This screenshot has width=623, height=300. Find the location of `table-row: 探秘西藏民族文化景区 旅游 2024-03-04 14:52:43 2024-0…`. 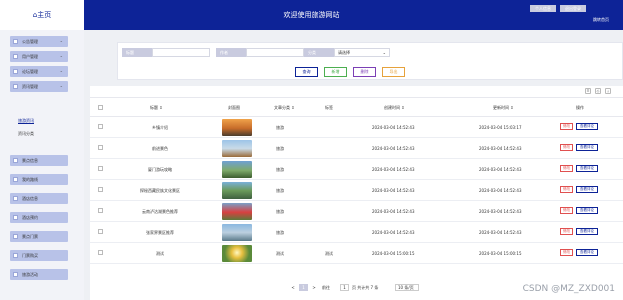

table-row: 探秘西藏民族文化景区 旅游 2024-03-04 14:52:43 2024-0… is located at coordinates (356, 190).